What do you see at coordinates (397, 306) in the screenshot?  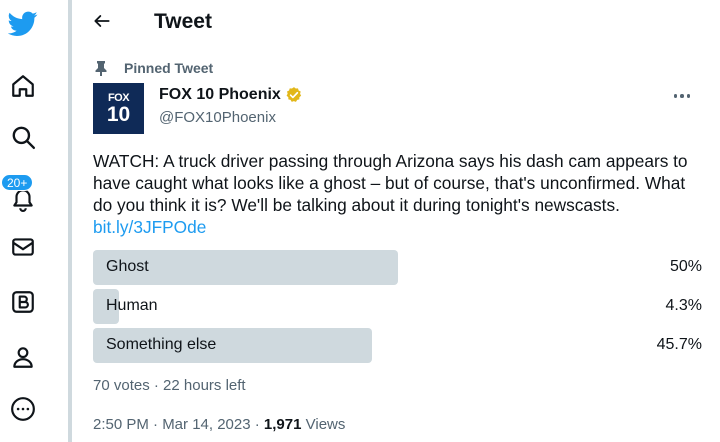 I see `poll-option: Human 4.3%` at bounding box center [397, 306].